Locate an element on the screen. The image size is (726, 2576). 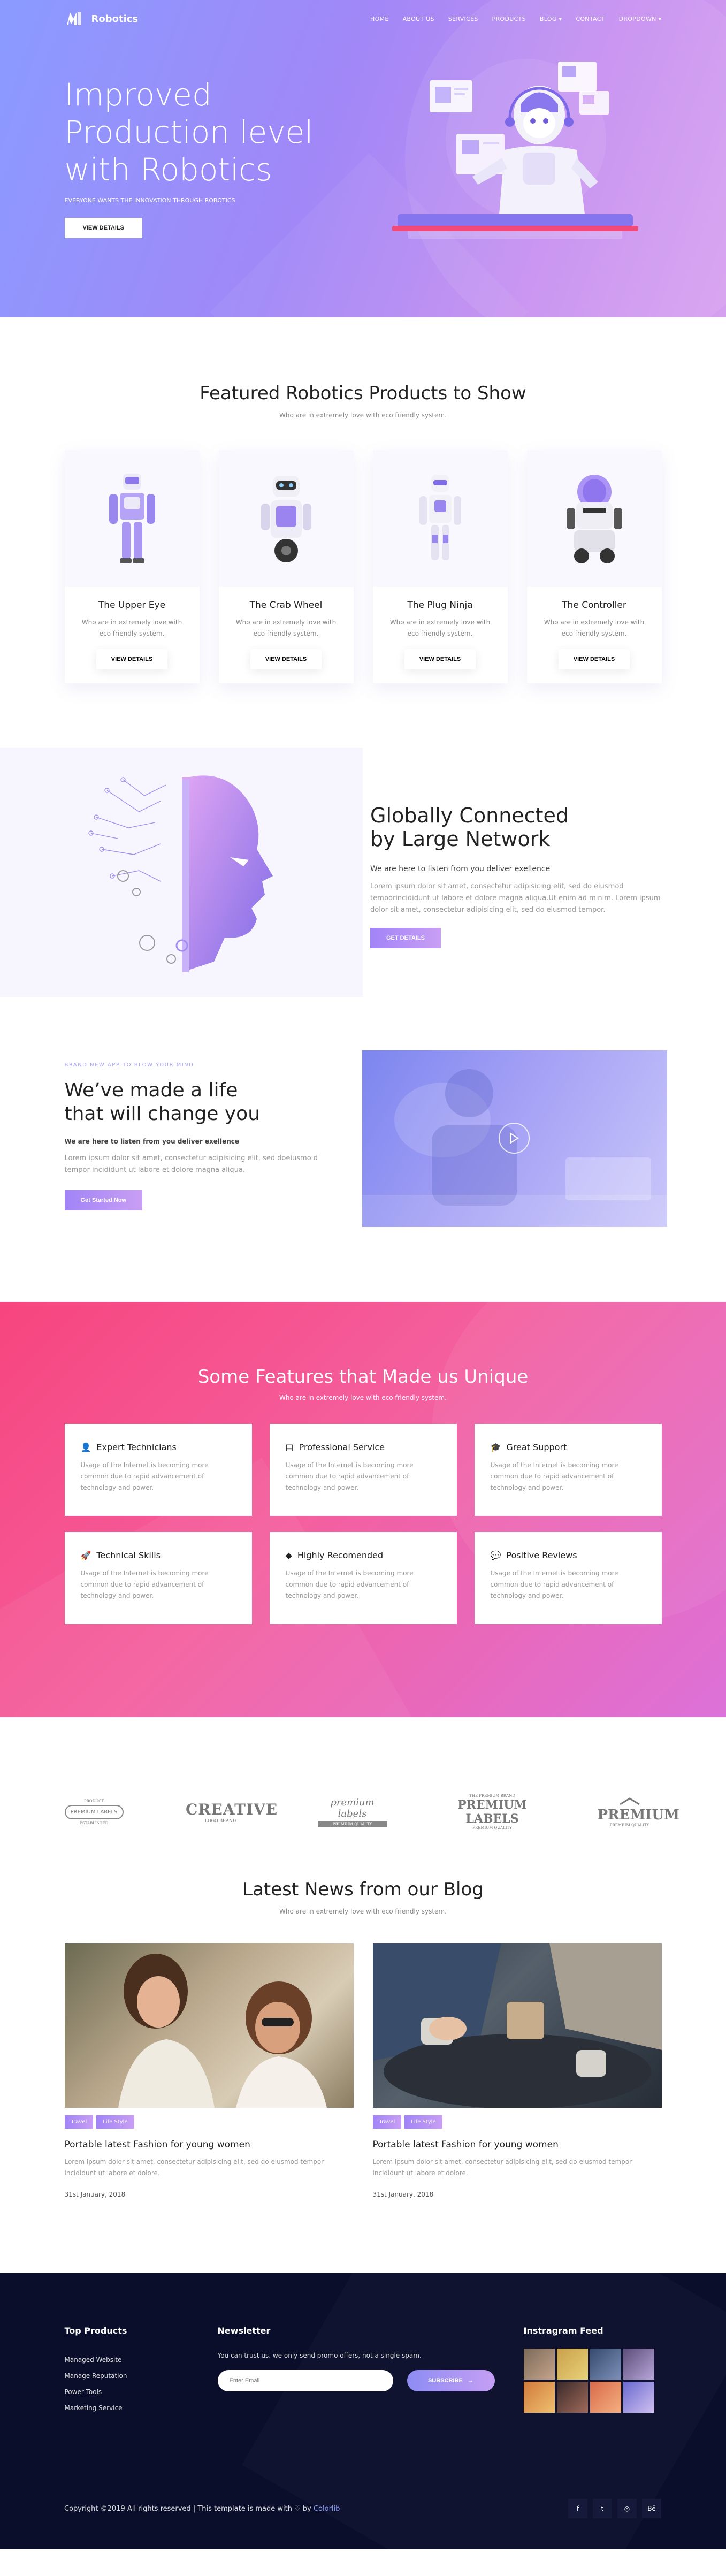
featured-title: Featured Robotics Products to Show is located at coordinates (363, 393).